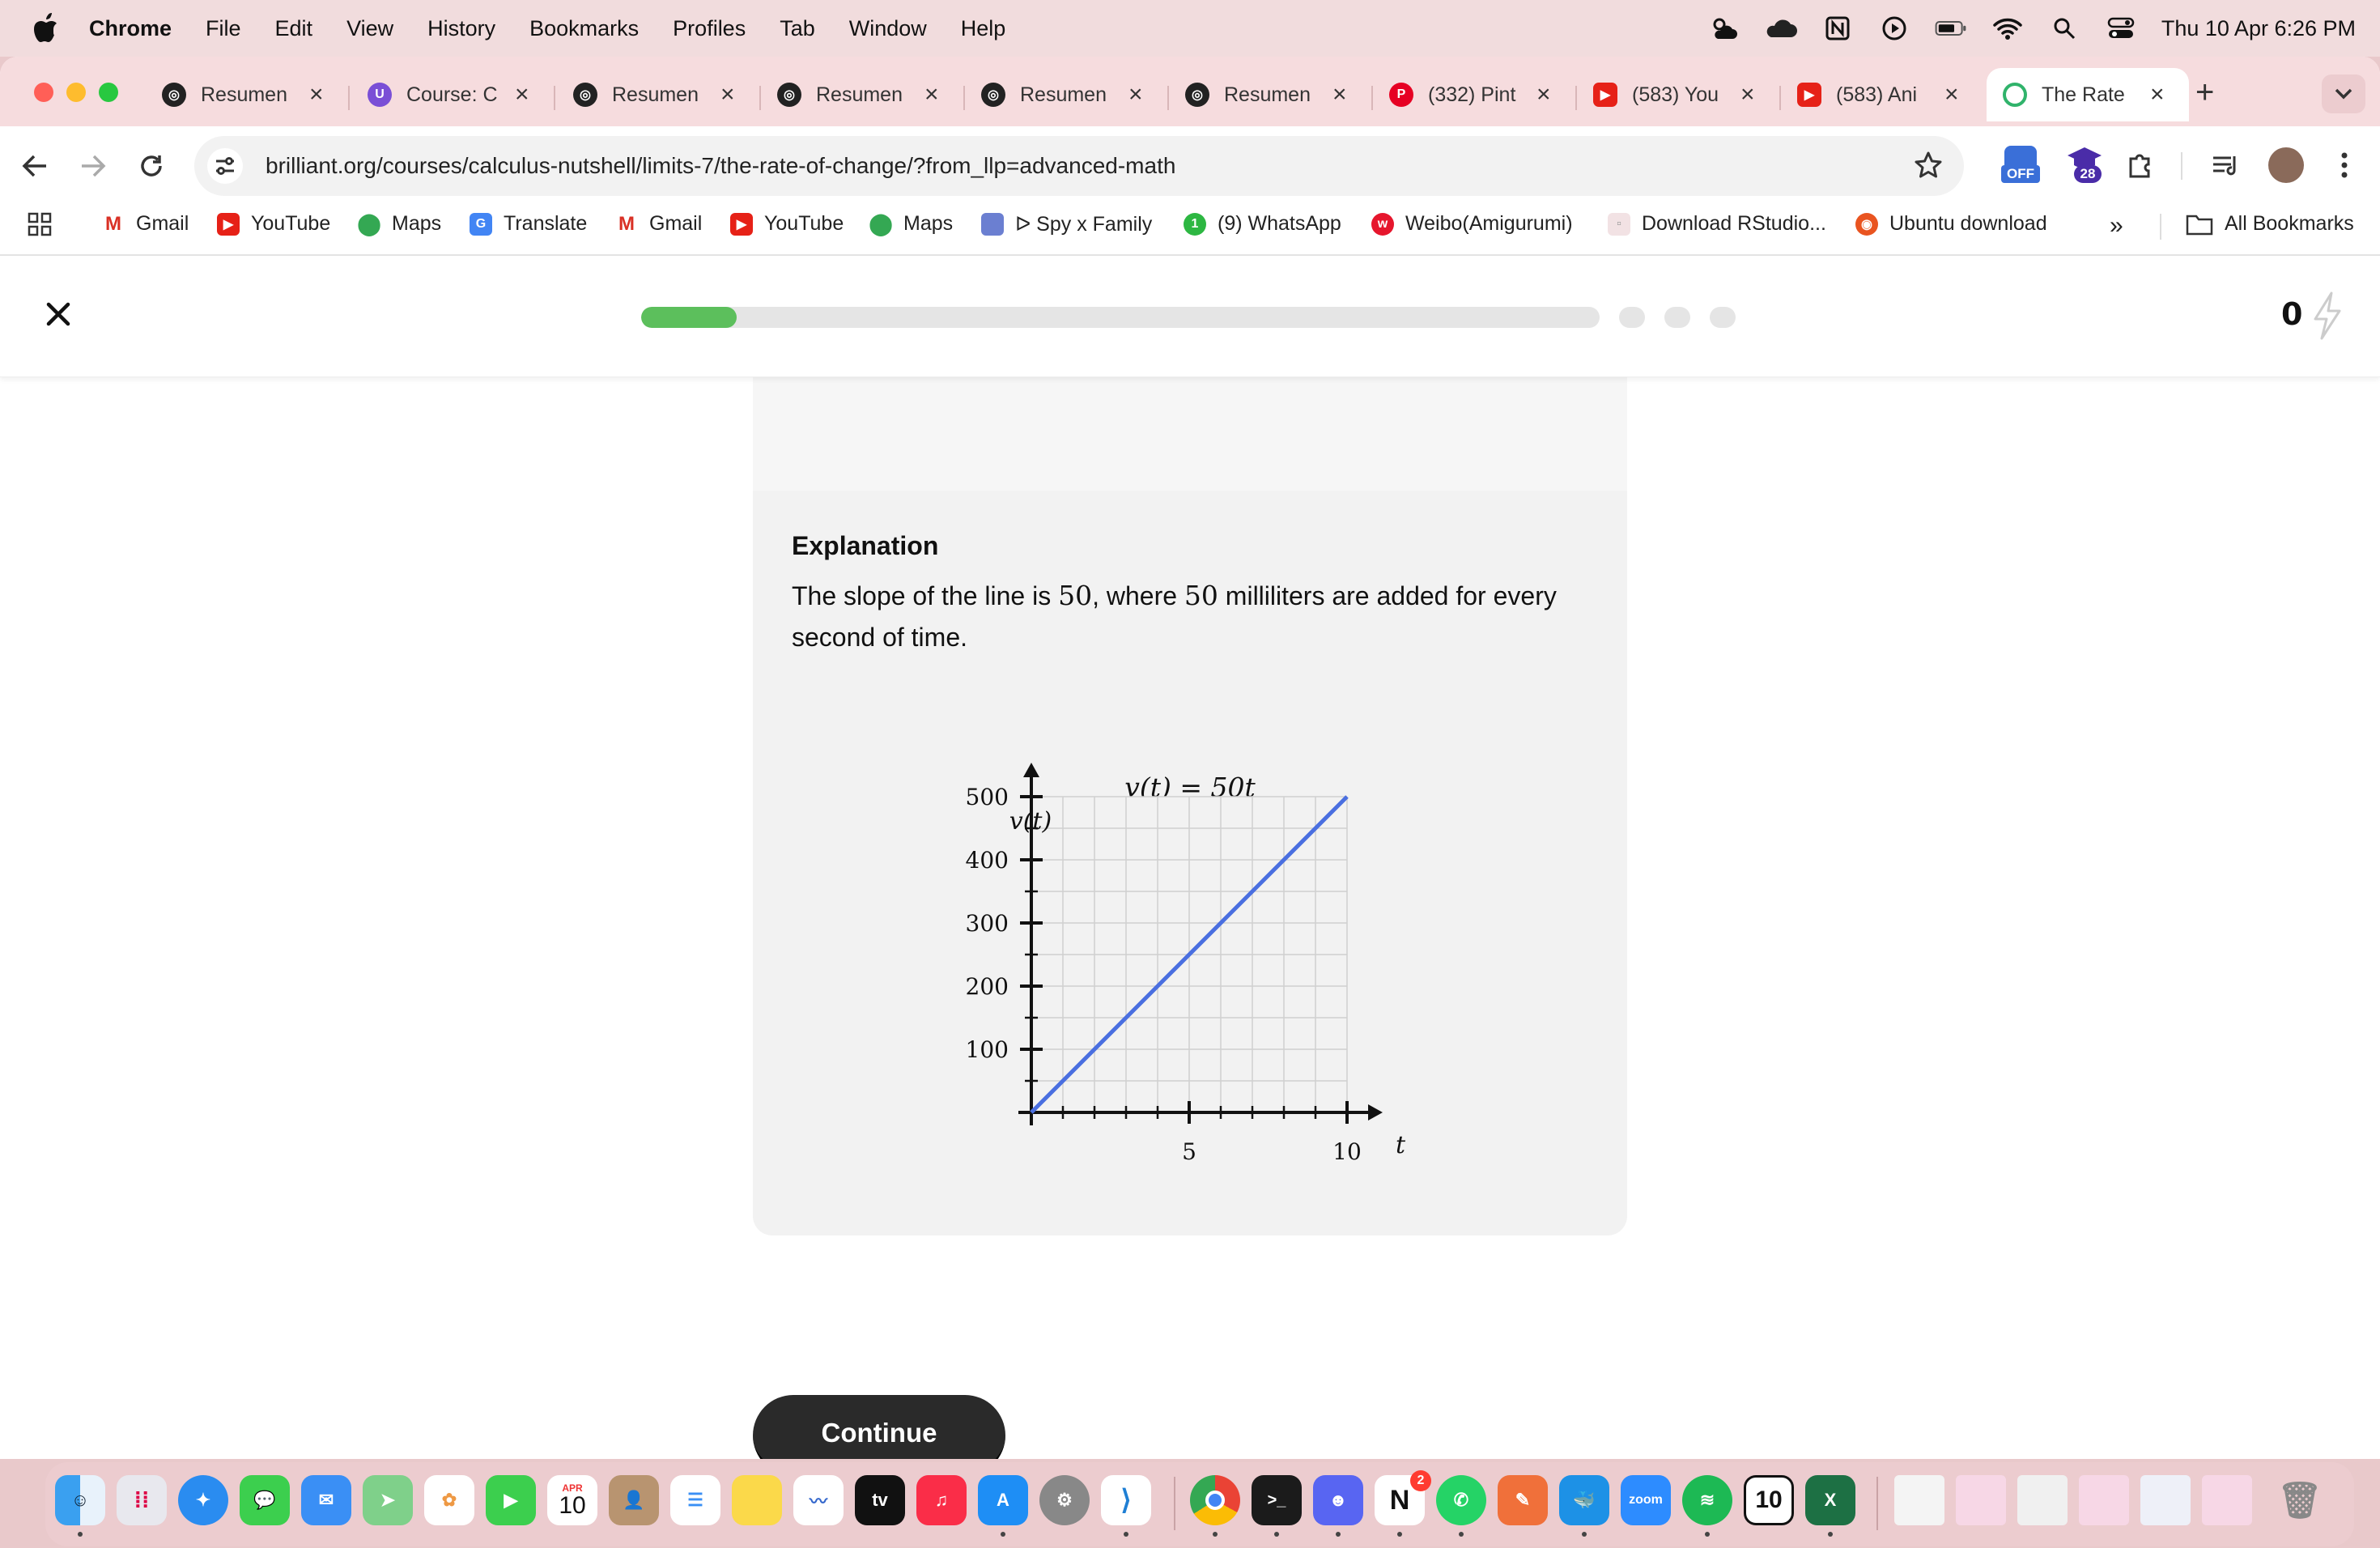  Describe the element at coordinates (1277, 1500) in the screenshot. I see `terminal-icon: >_` at that location.